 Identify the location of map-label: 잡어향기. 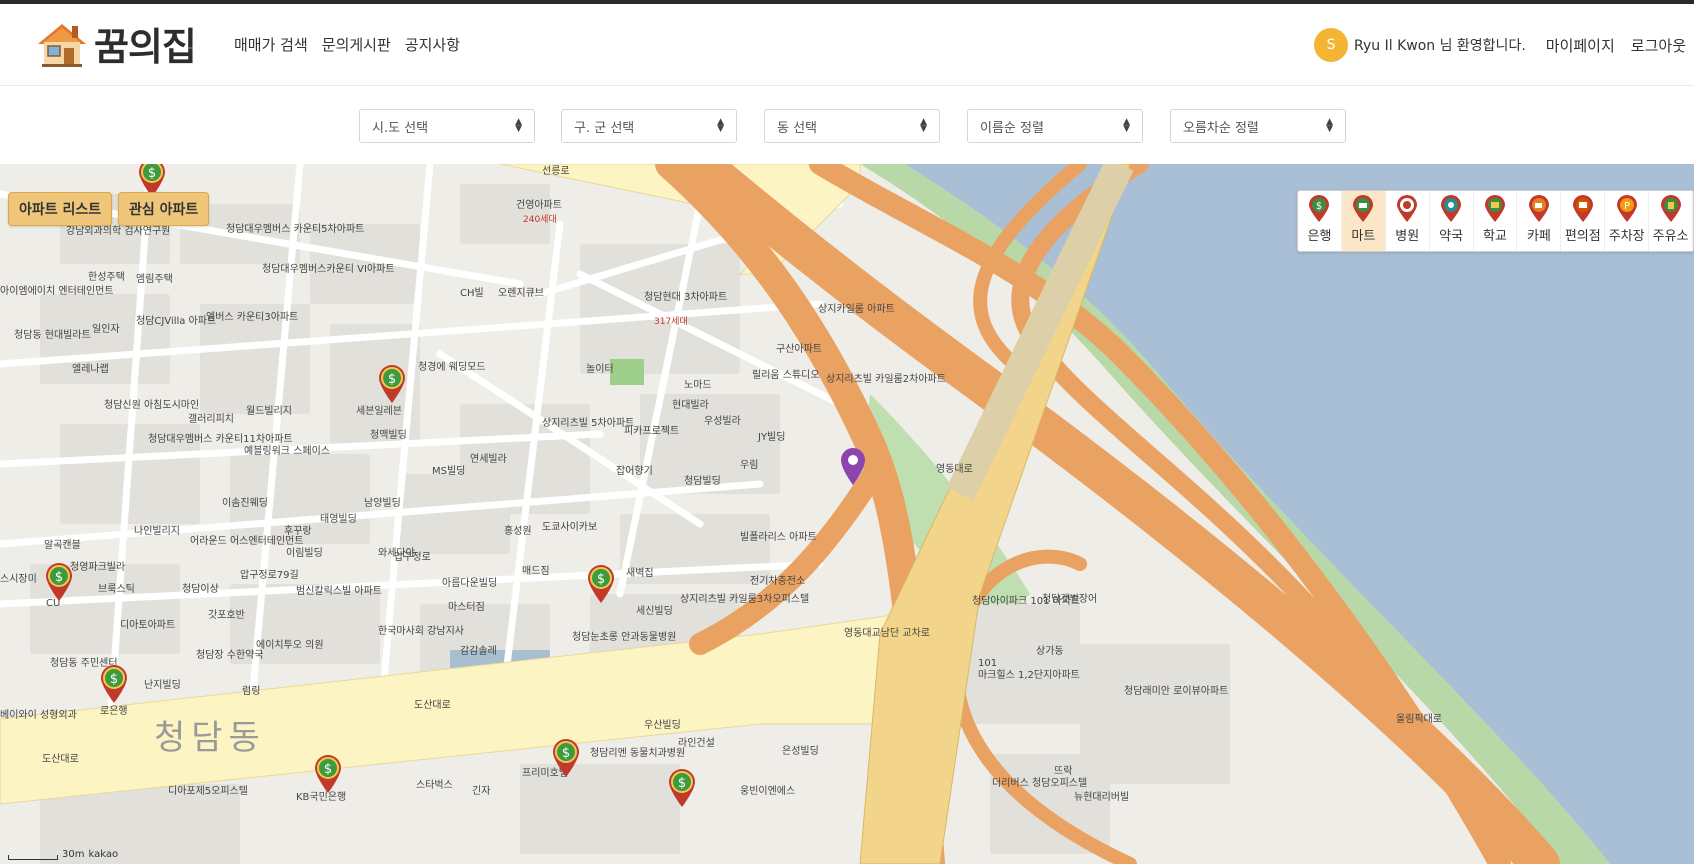
(634, 471).